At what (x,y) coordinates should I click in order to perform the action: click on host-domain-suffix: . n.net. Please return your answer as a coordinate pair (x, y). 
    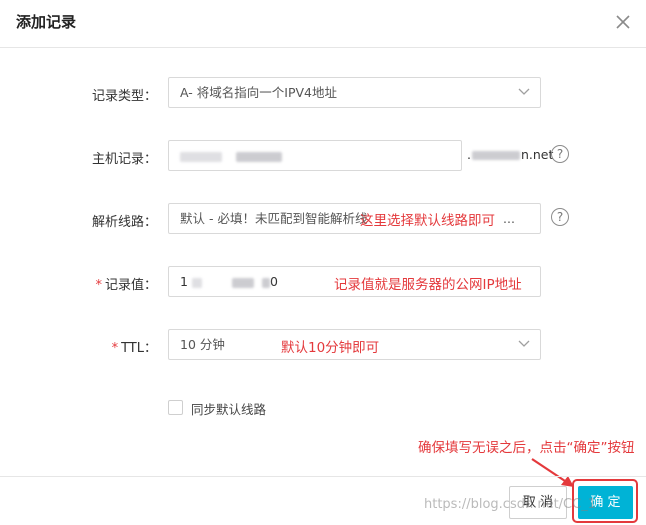
    Looking at the image, I should click on (510, 154).